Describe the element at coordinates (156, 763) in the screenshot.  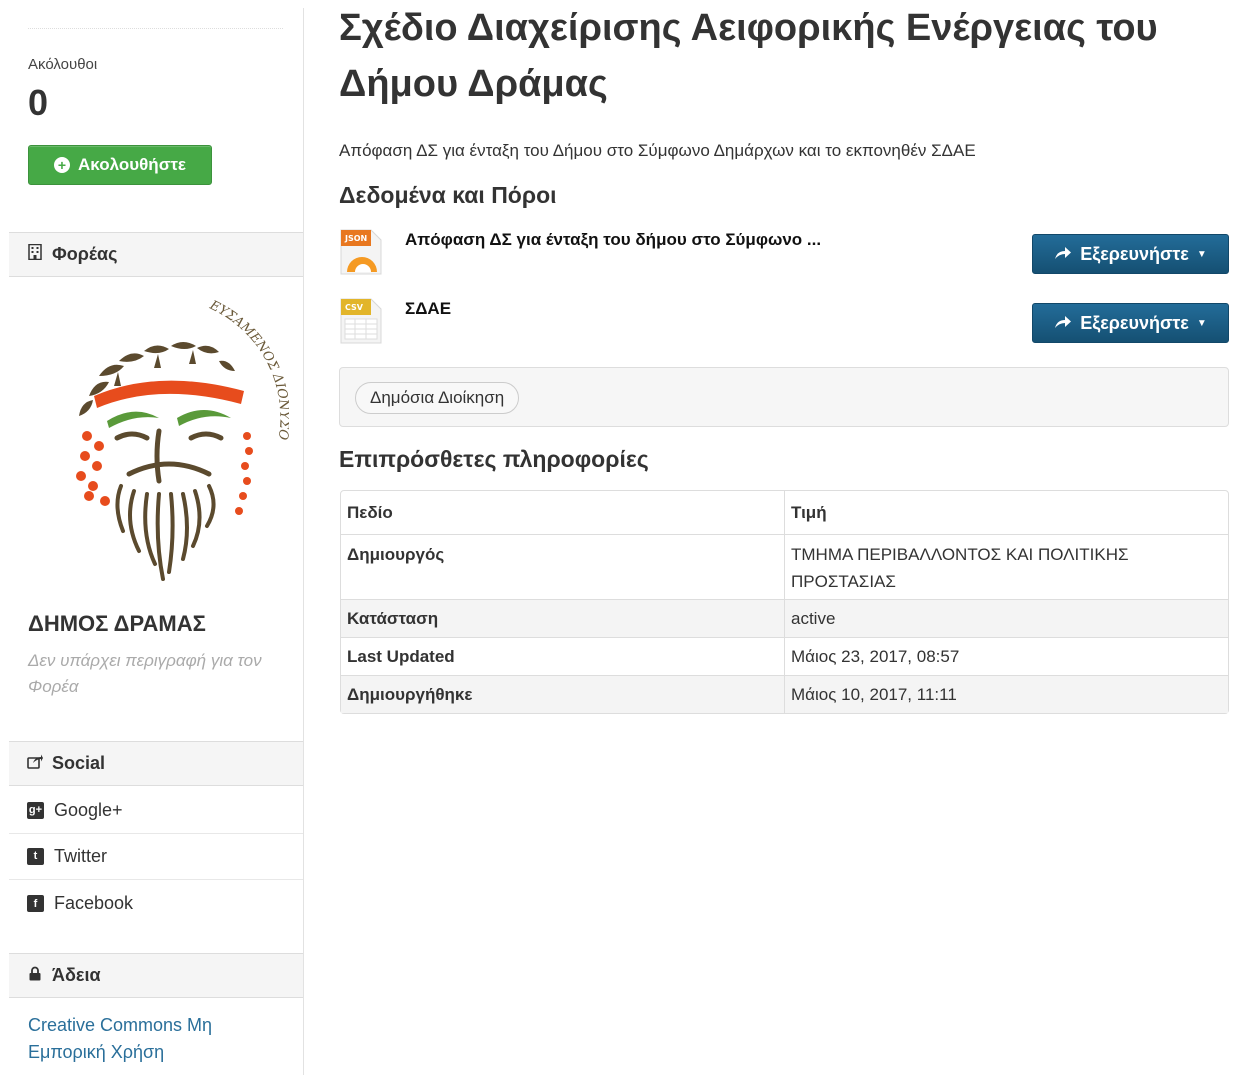
I see `social-section-header: Social` at that location.